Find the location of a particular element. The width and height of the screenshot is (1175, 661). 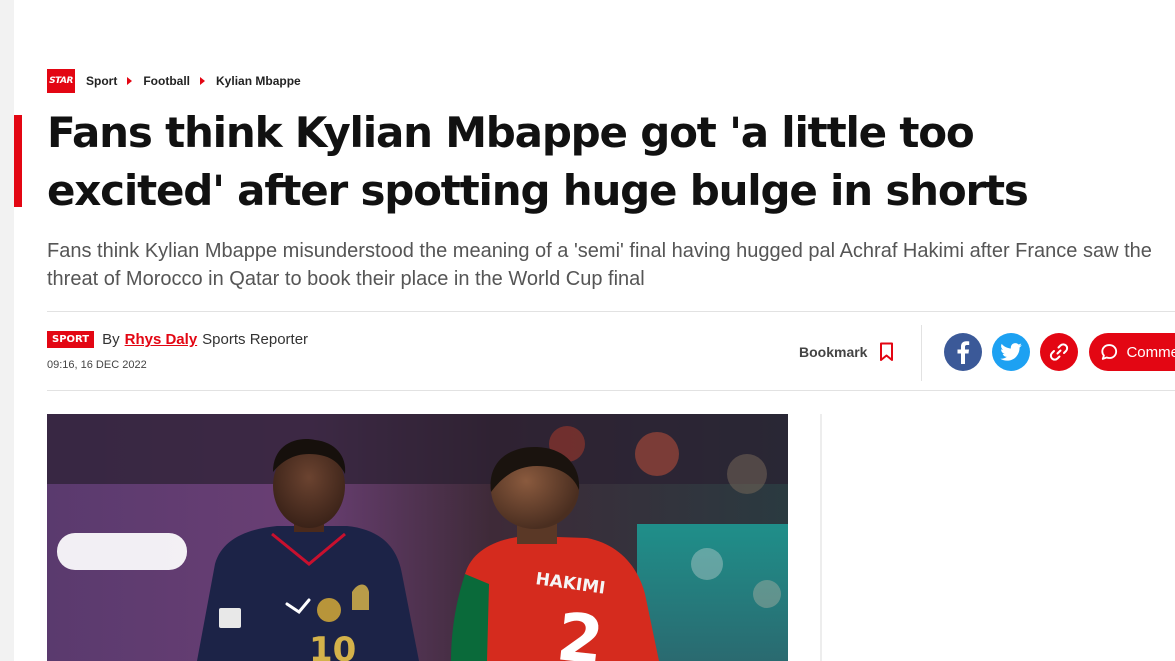

breadcrumb-football: Football is located at coordinates (166, 81).